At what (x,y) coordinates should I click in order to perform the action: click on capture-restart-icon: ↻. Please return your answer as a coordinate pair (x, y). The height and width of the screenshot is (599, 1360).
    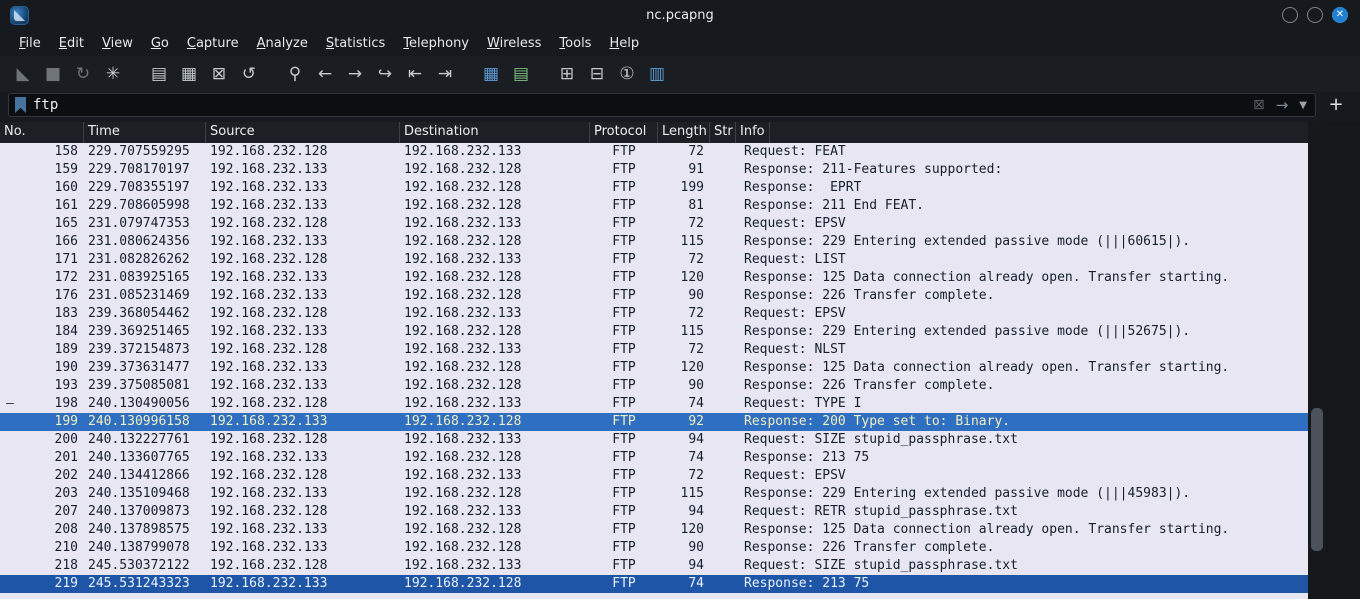
    Looking at the image, I should click on (83, 74).